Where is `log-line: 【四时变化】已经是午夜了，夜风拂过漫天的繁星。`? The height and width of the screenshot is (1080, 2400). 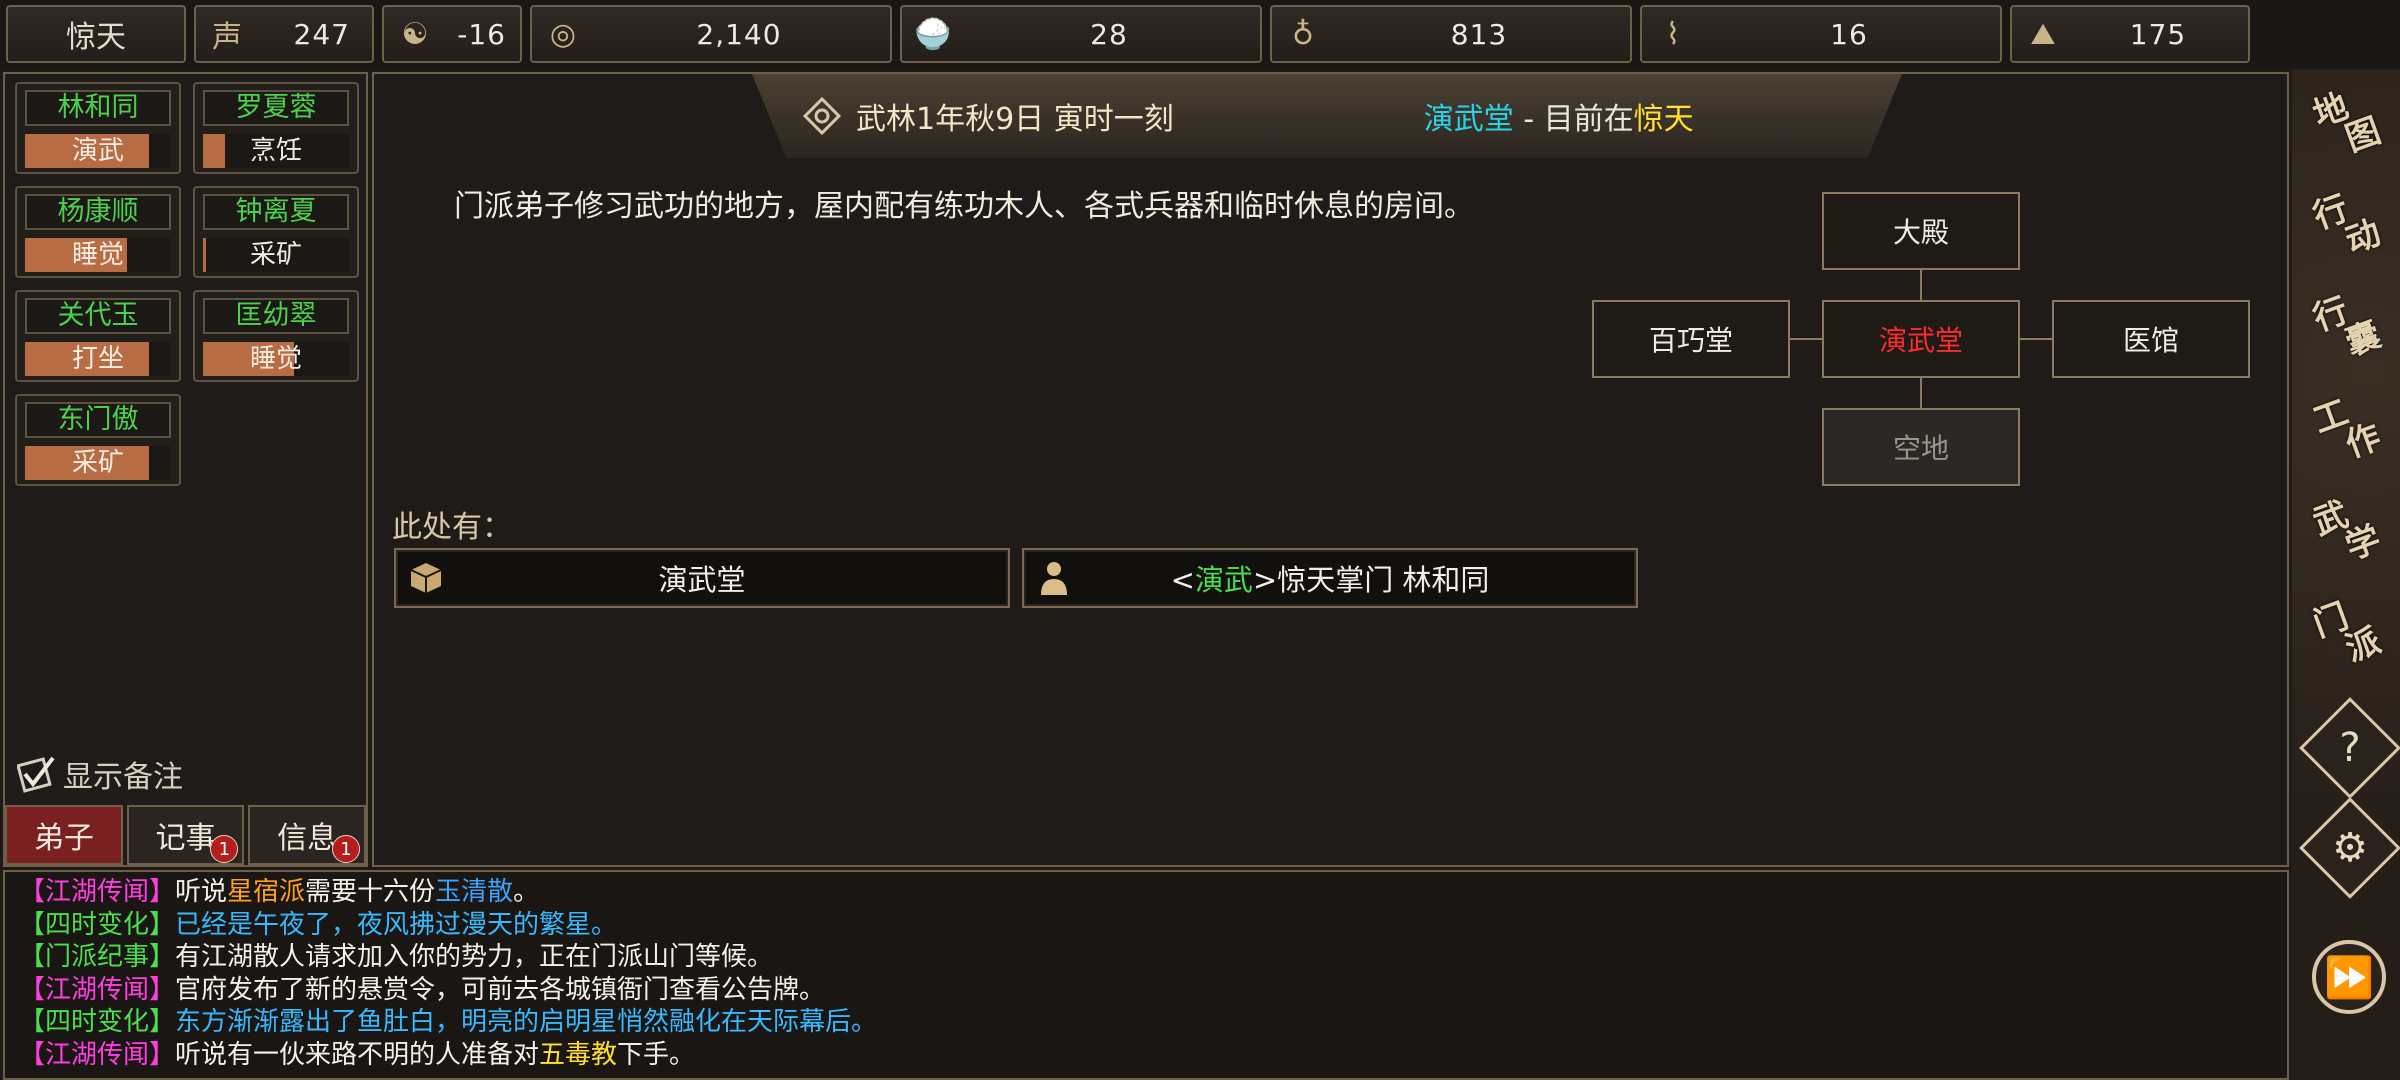
log-line: 【四时变化】已经是午夜了，夜风拂过漫天的繁星。 is located at coordinates (1153, 925).